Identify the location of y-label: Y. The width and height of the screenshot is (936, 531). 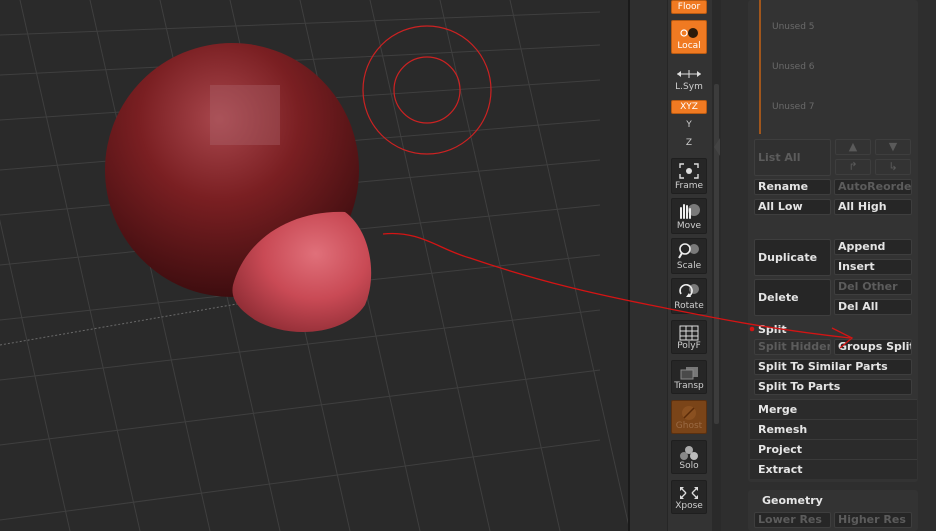
(689, 125).